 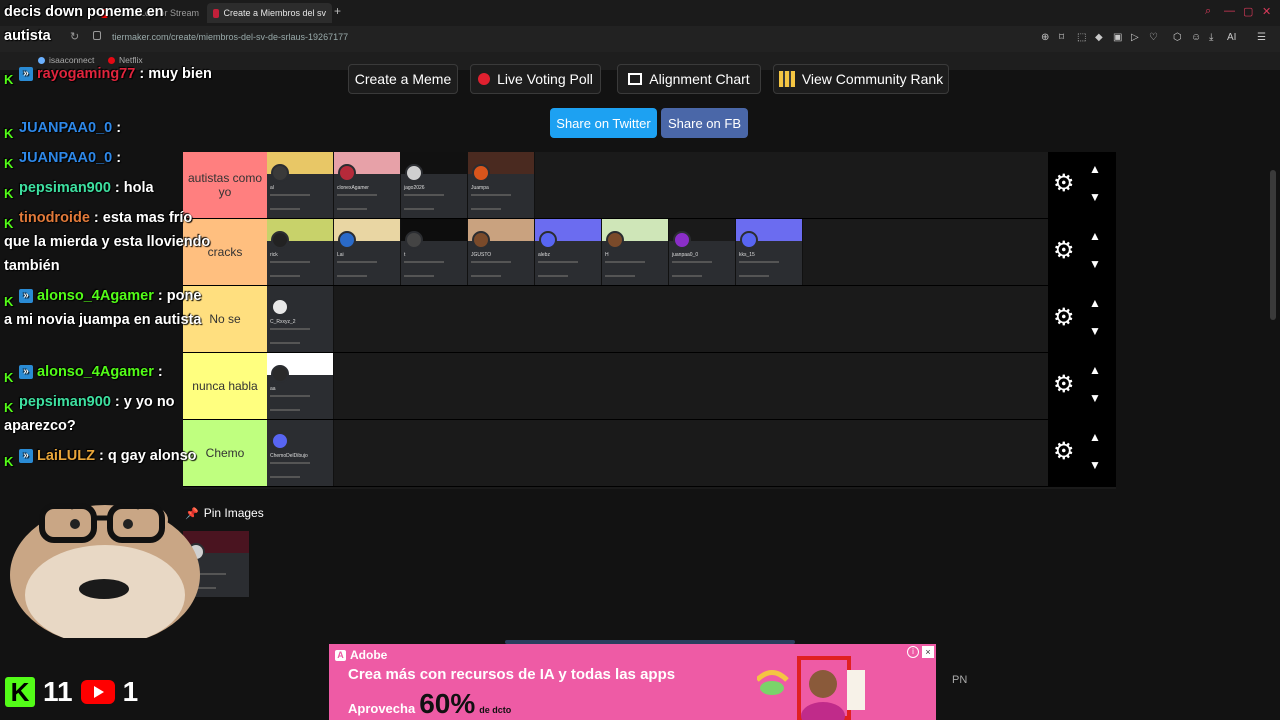 I want to click on new-tab-button: +, so click(x=337, y=11).